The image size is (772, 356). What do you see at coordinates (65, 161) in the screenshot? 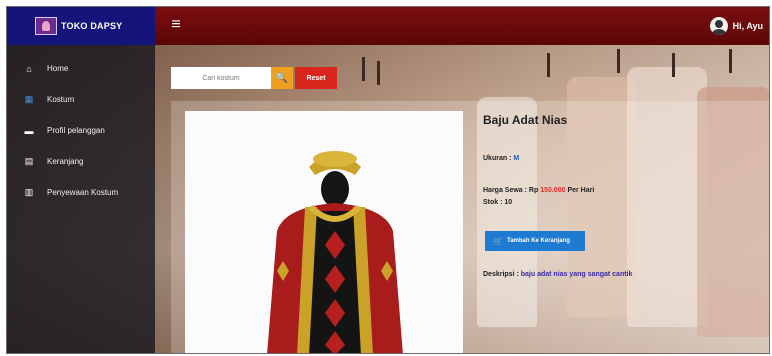
I see `sidebar-item-label: Keranjang` at bounding box center [65, 161].